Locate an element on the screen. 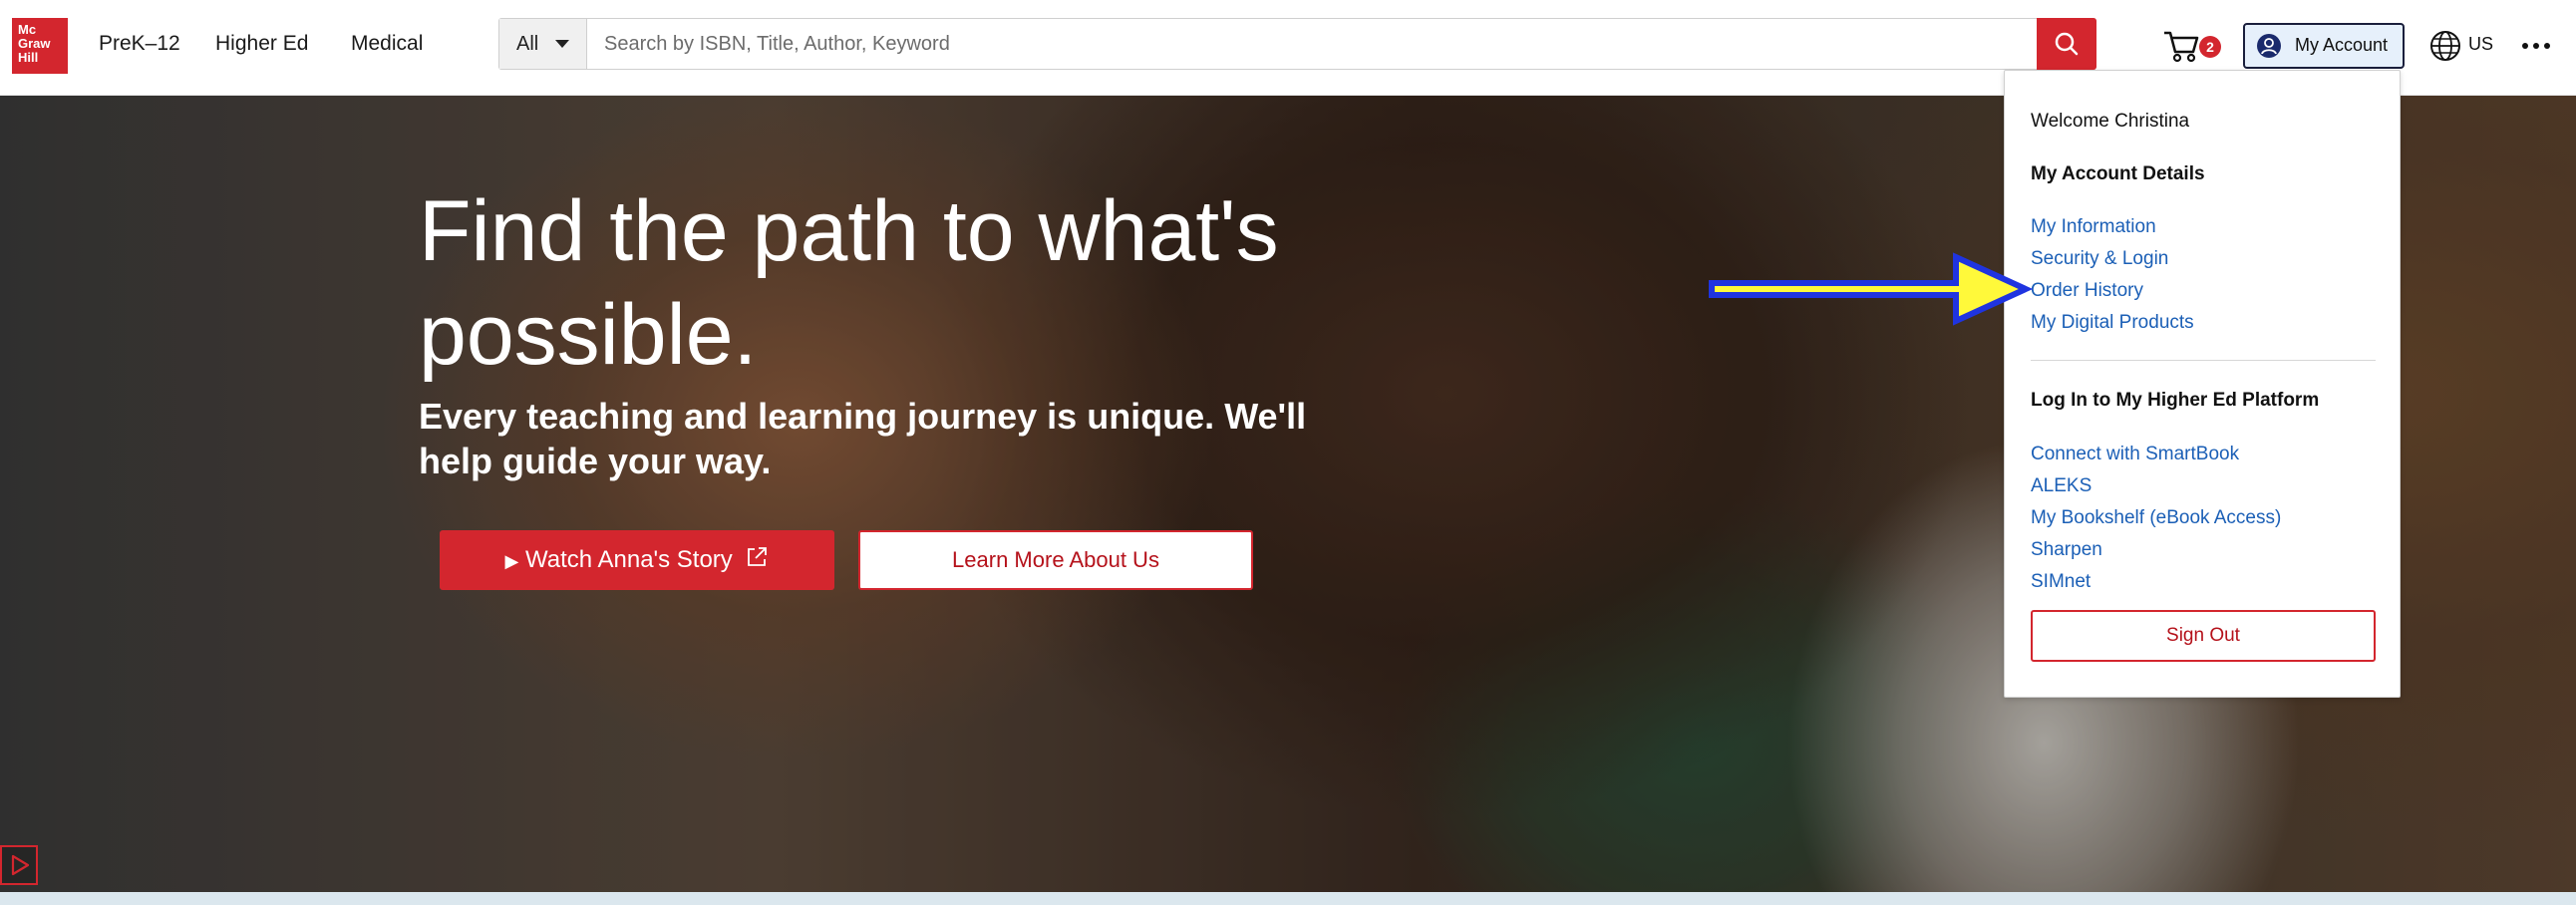 The image size is (2576, 905). mcgraw-hill-logo: Mc Graw Hill is located at coordinates (40, 46).